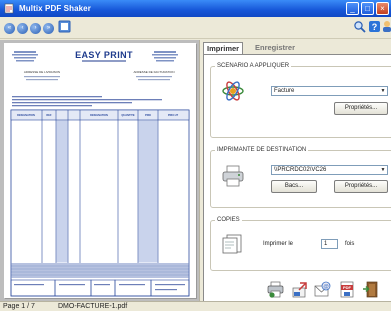 This screenshot has height=311, width=391. I want to click on document-left-header: ADRESSE DE LIVRAISON, so click(42, 72).